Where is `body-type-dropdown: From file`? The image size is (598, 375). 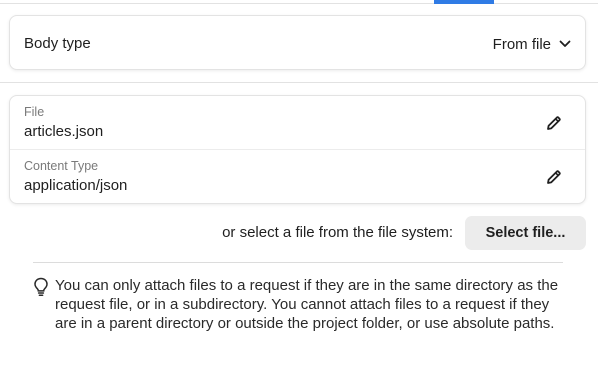 body-type-dropdown: From file is located at coordinates (532, 44).